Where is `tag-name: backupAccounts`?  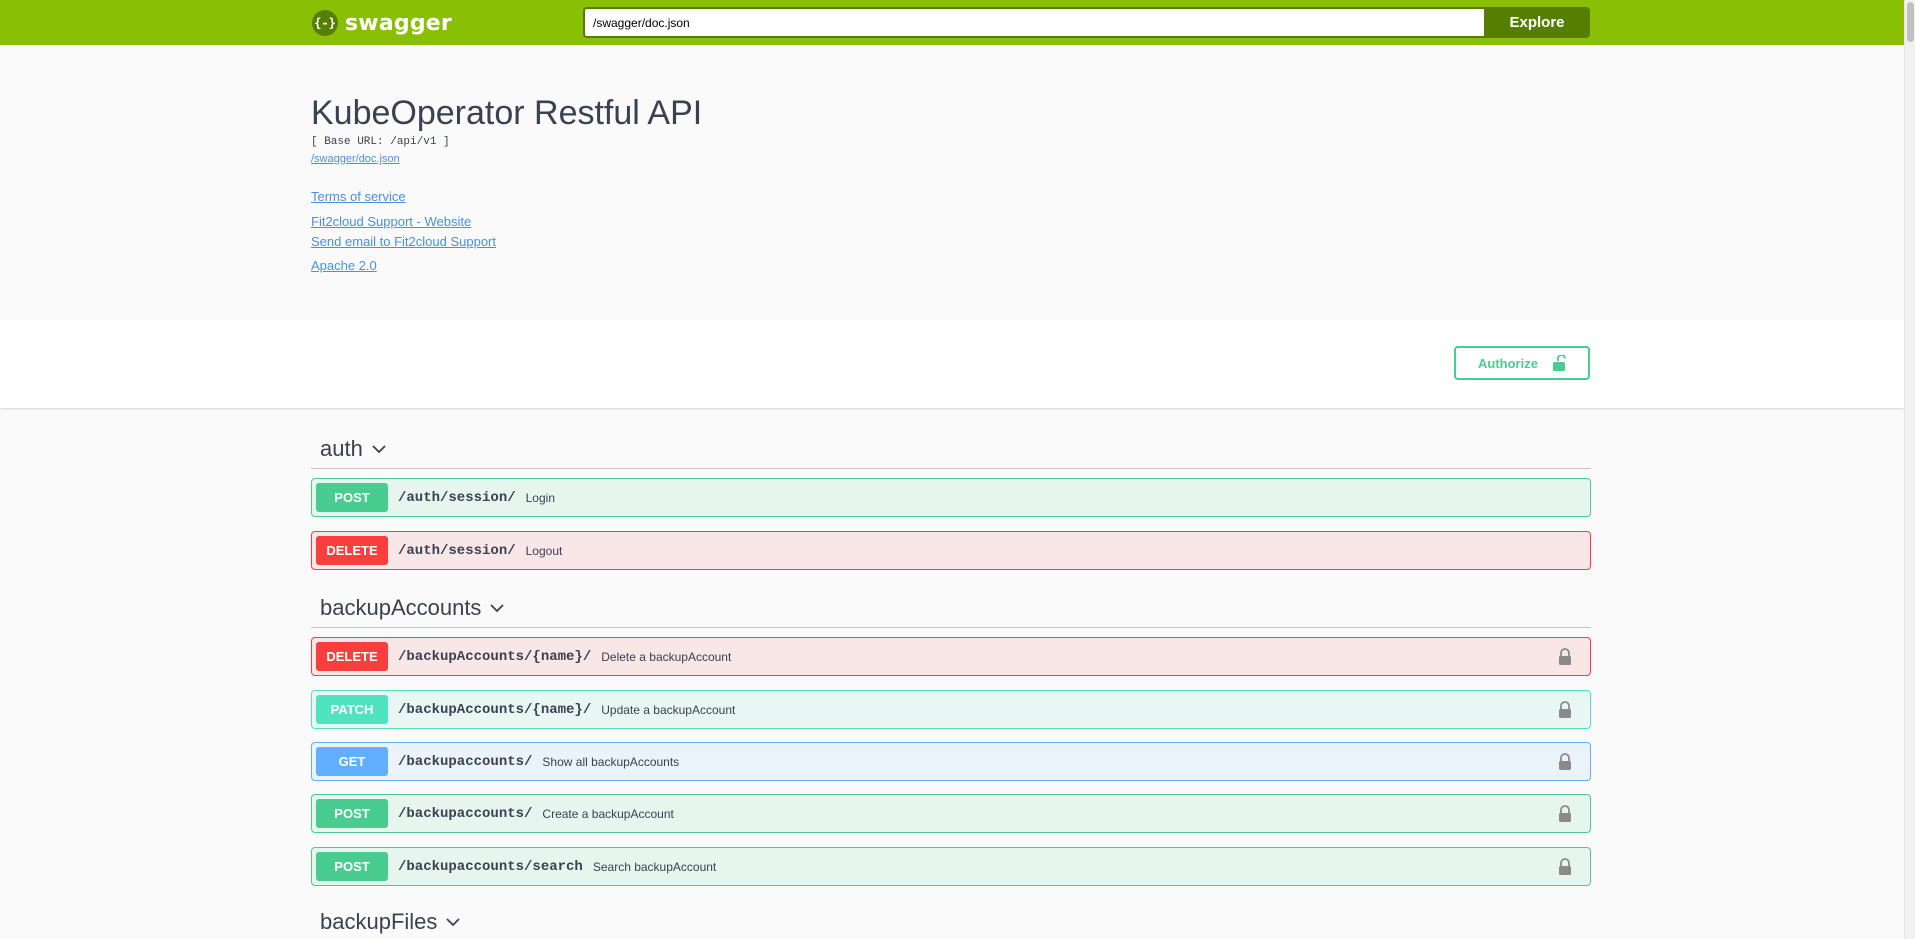 tag-name: backupAccounts is located at coordinates (401, 607).